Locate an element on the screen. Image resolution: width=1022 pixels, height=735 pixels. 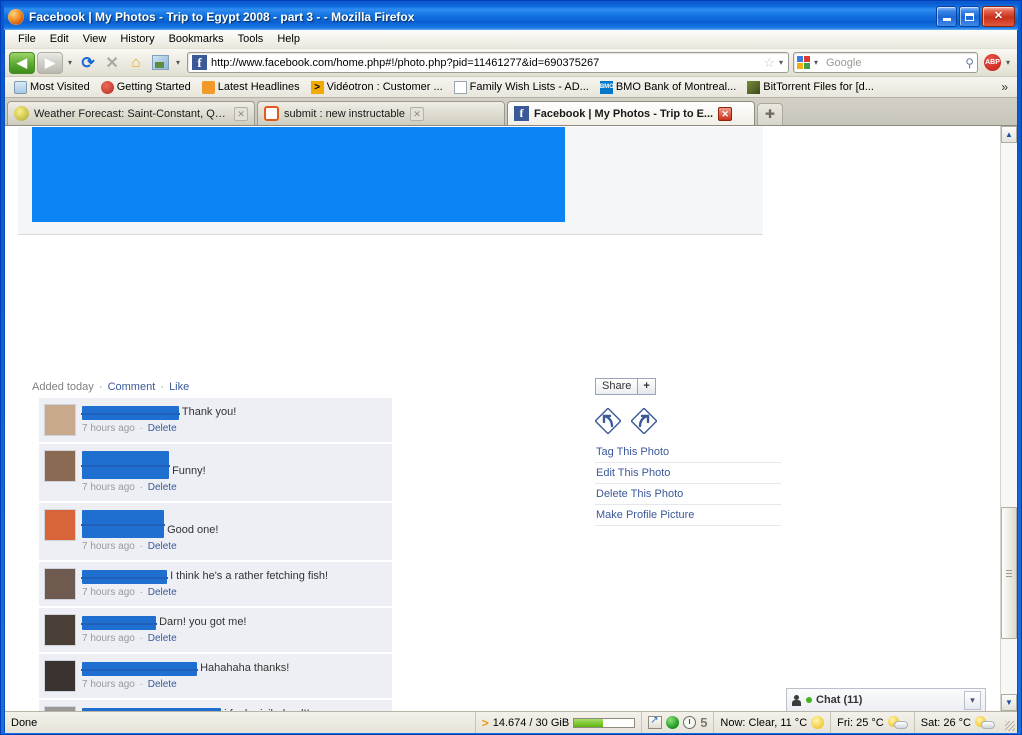
maximize-button is located at coordinates (969, 16).